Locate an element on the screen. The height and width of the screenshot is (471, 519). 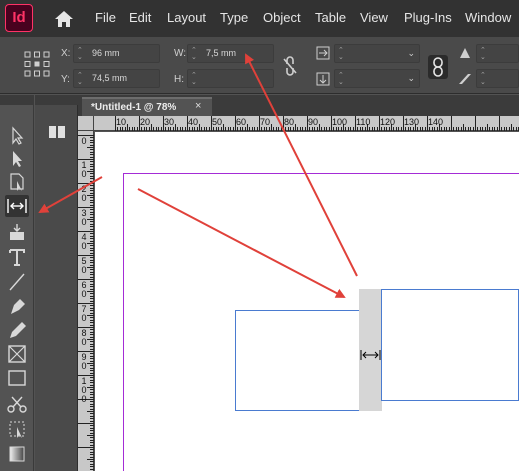
ruler-h-label: 80 is located at coordinates (289, 122).